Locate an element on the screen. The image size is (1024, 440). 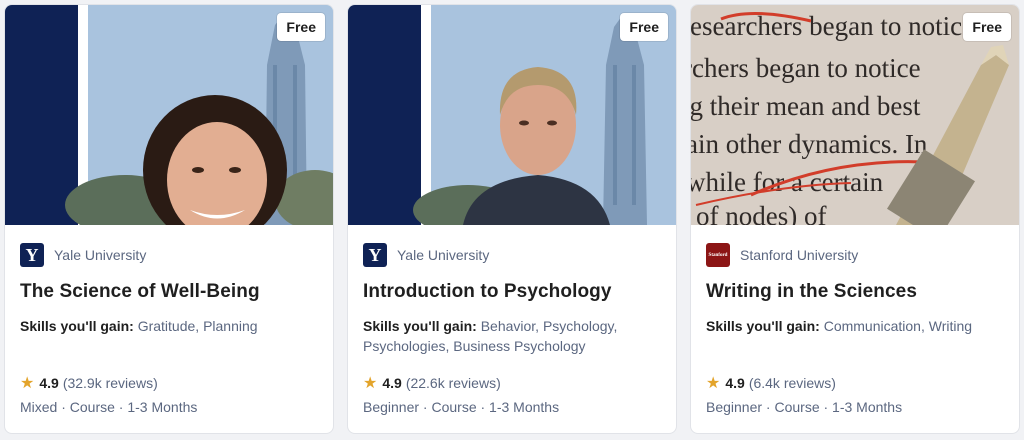
review-count: (22.6k reviews) is located at coordinates (453, 383).